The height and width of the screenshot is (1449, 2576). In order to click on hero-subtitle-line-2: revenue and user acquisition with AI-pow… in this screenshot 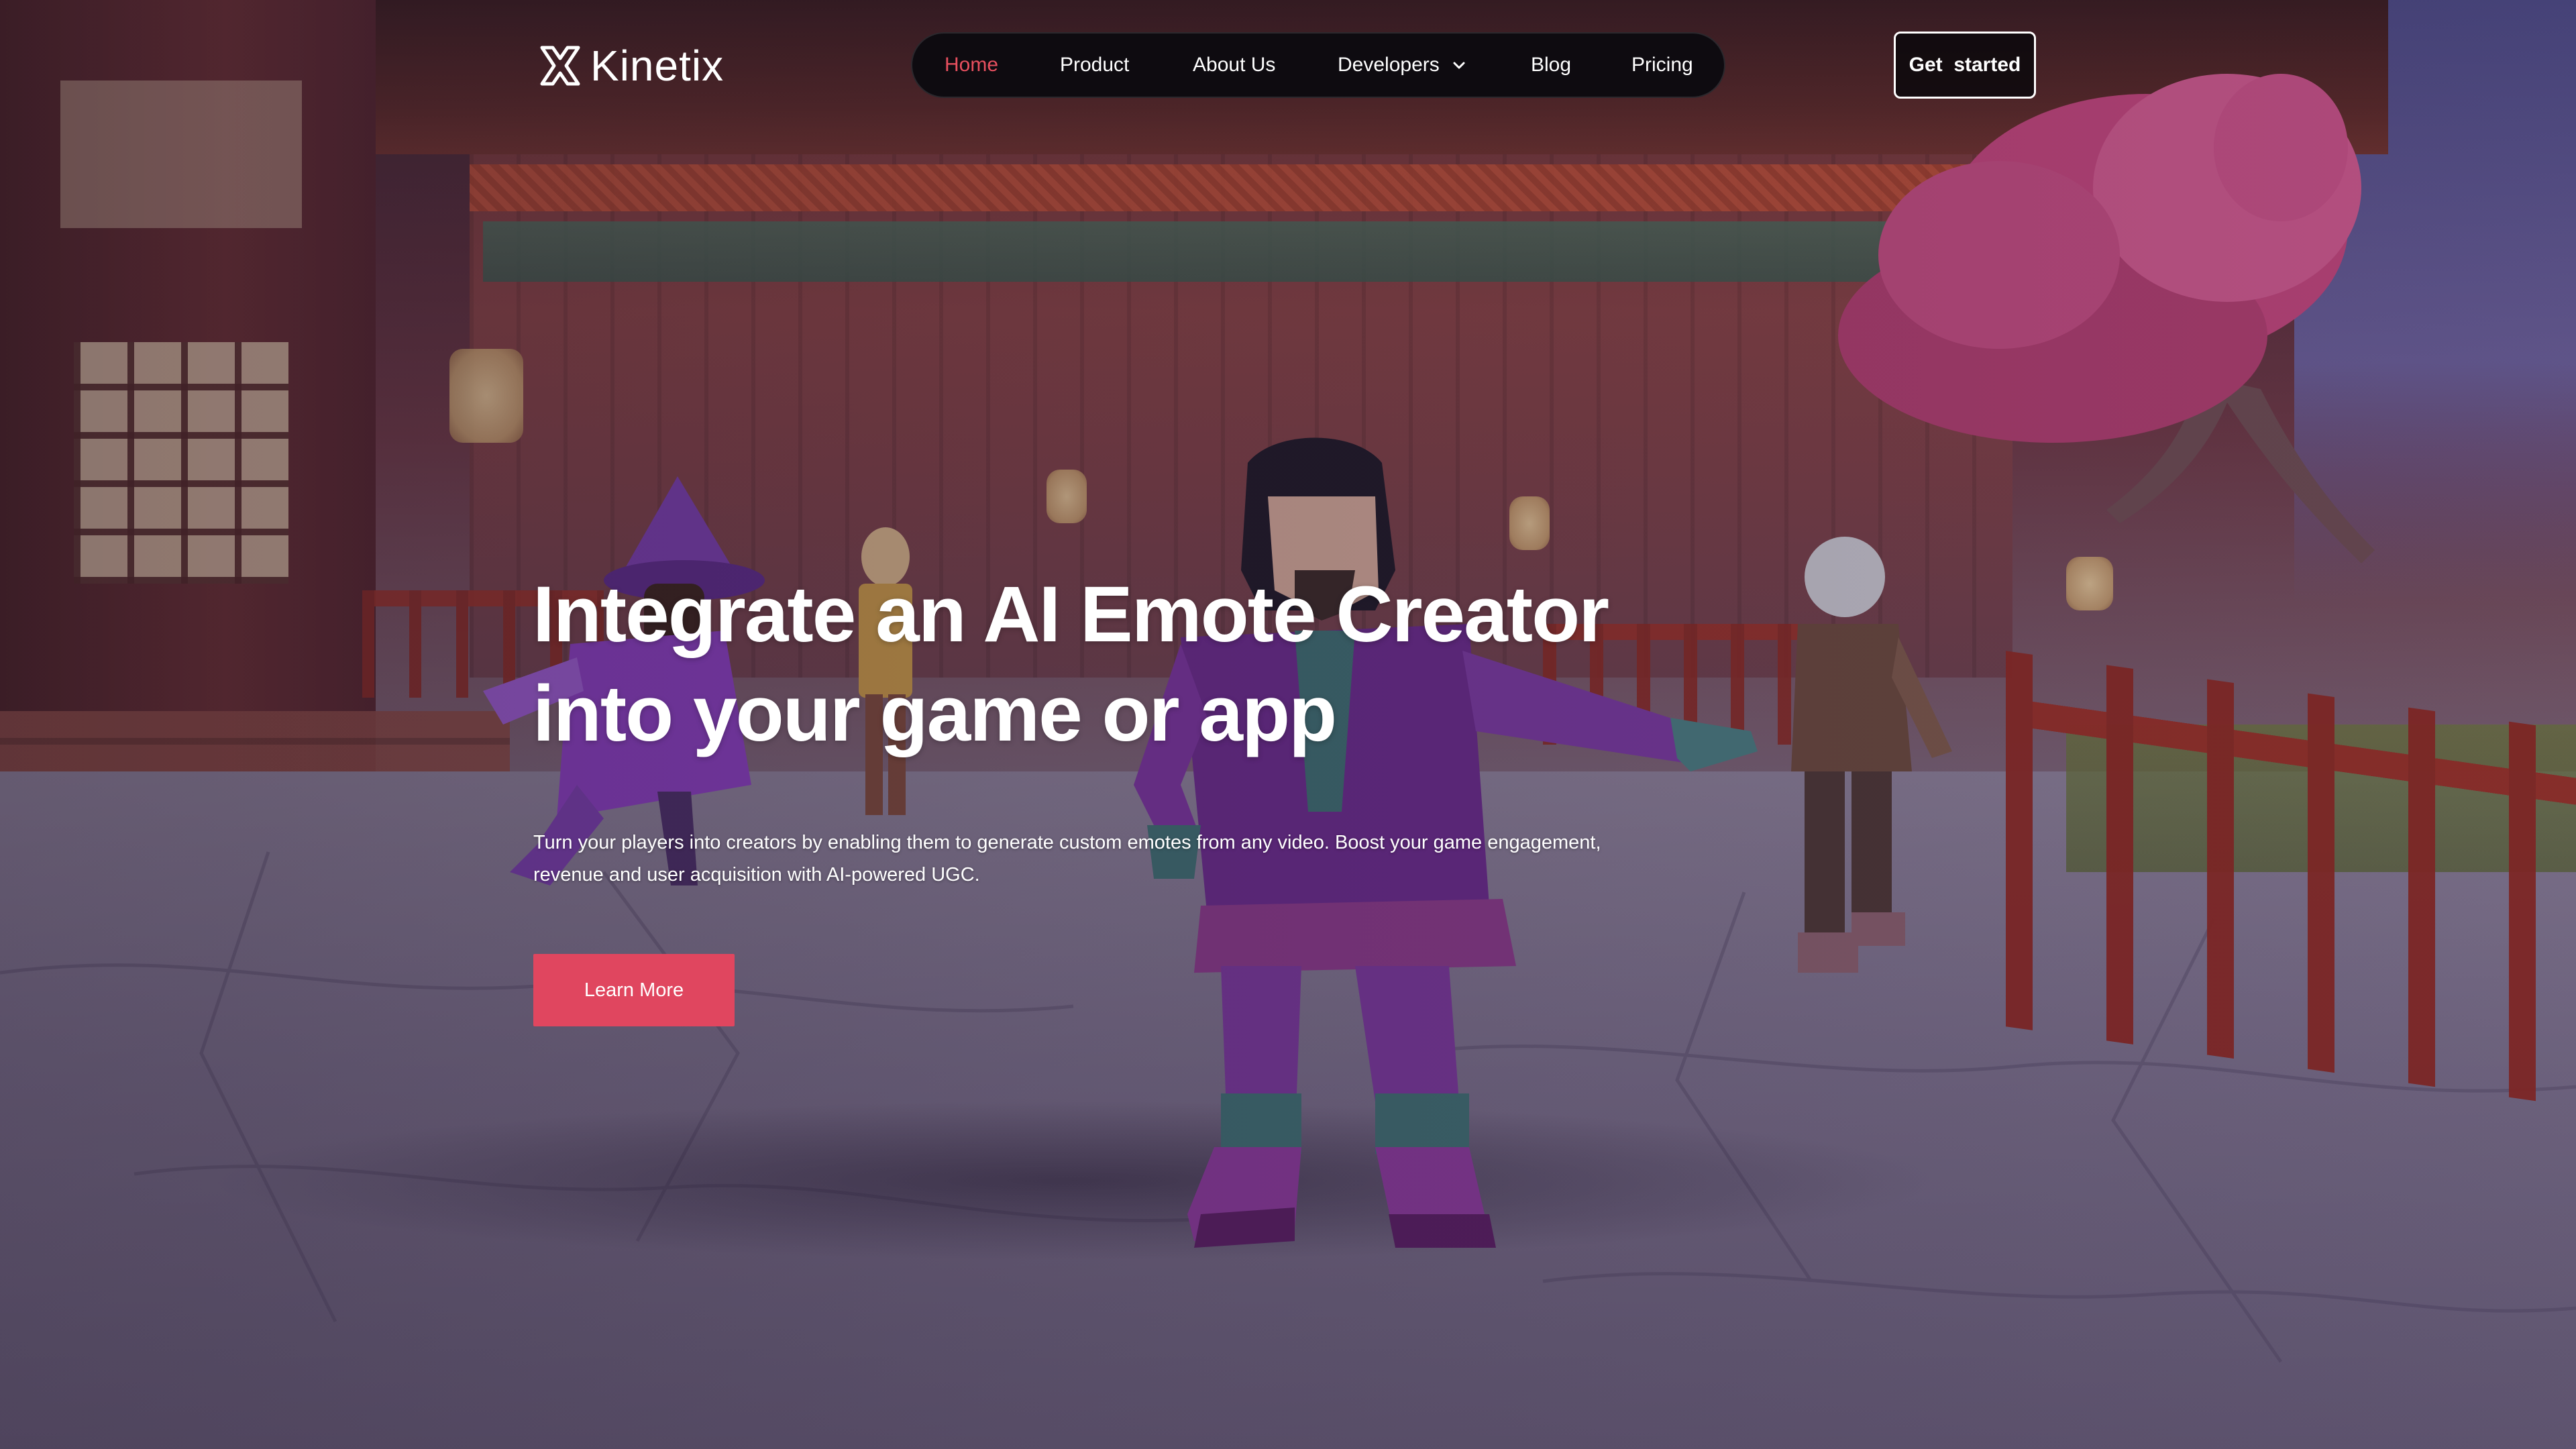, I will do `click(756, 874)`.